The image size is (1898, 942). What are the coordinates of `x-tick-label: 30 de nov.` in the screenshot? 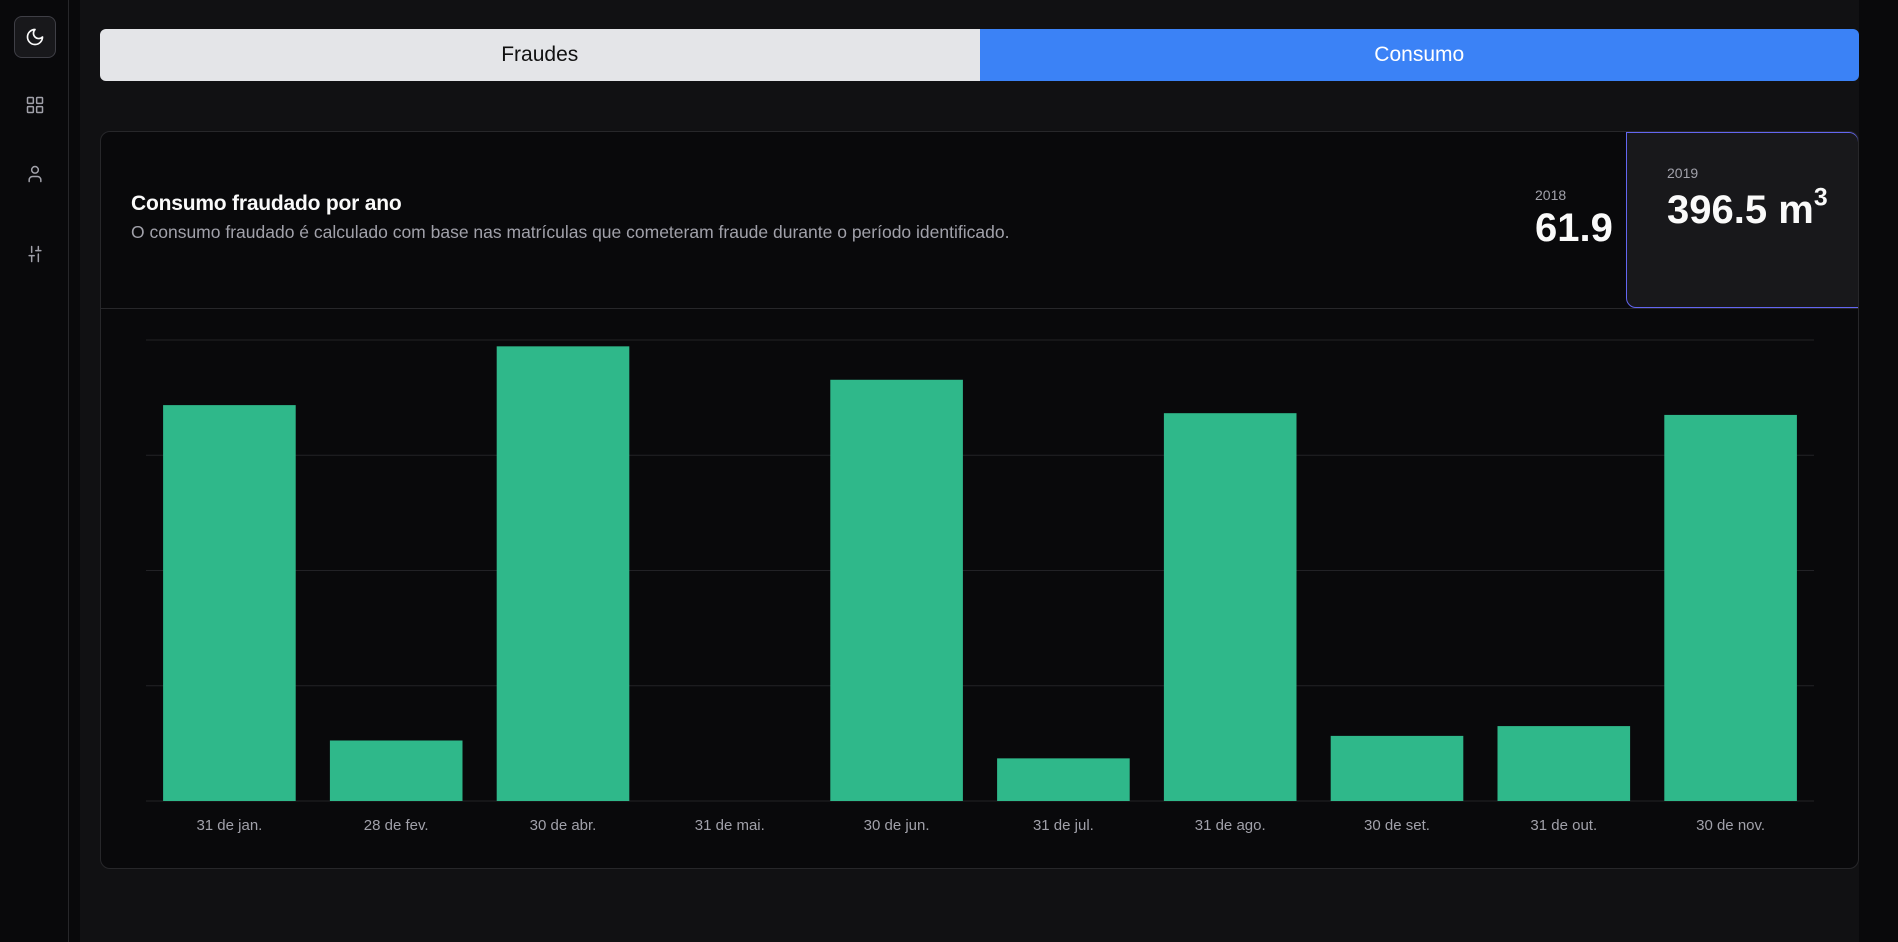 It's located at (1730, 825).